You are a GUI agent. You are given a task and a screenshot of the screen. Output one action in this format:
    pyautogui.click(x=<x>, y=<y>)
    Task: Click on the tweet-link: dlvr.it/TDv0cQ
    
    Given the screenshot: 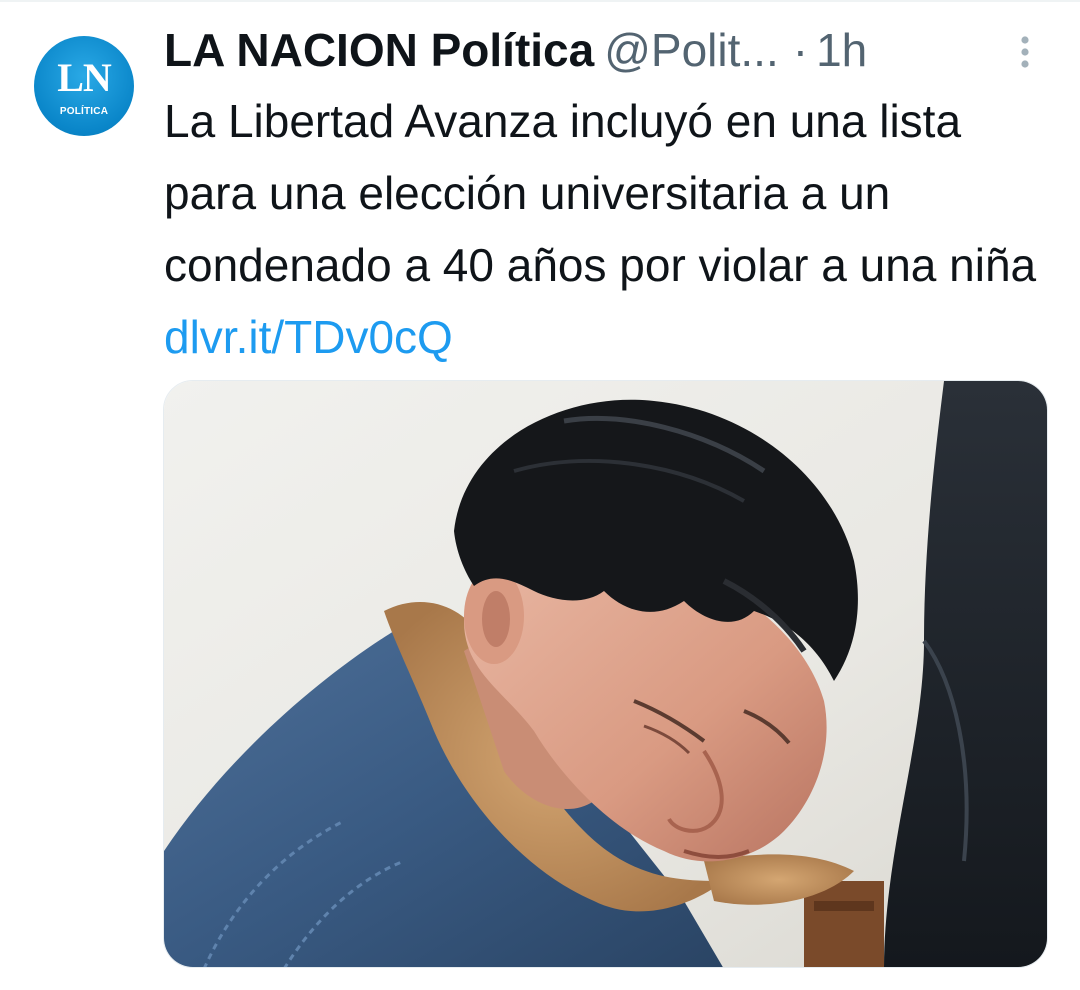 What is the action you would take?
    pyautogui.click(x=308, y=337)
    